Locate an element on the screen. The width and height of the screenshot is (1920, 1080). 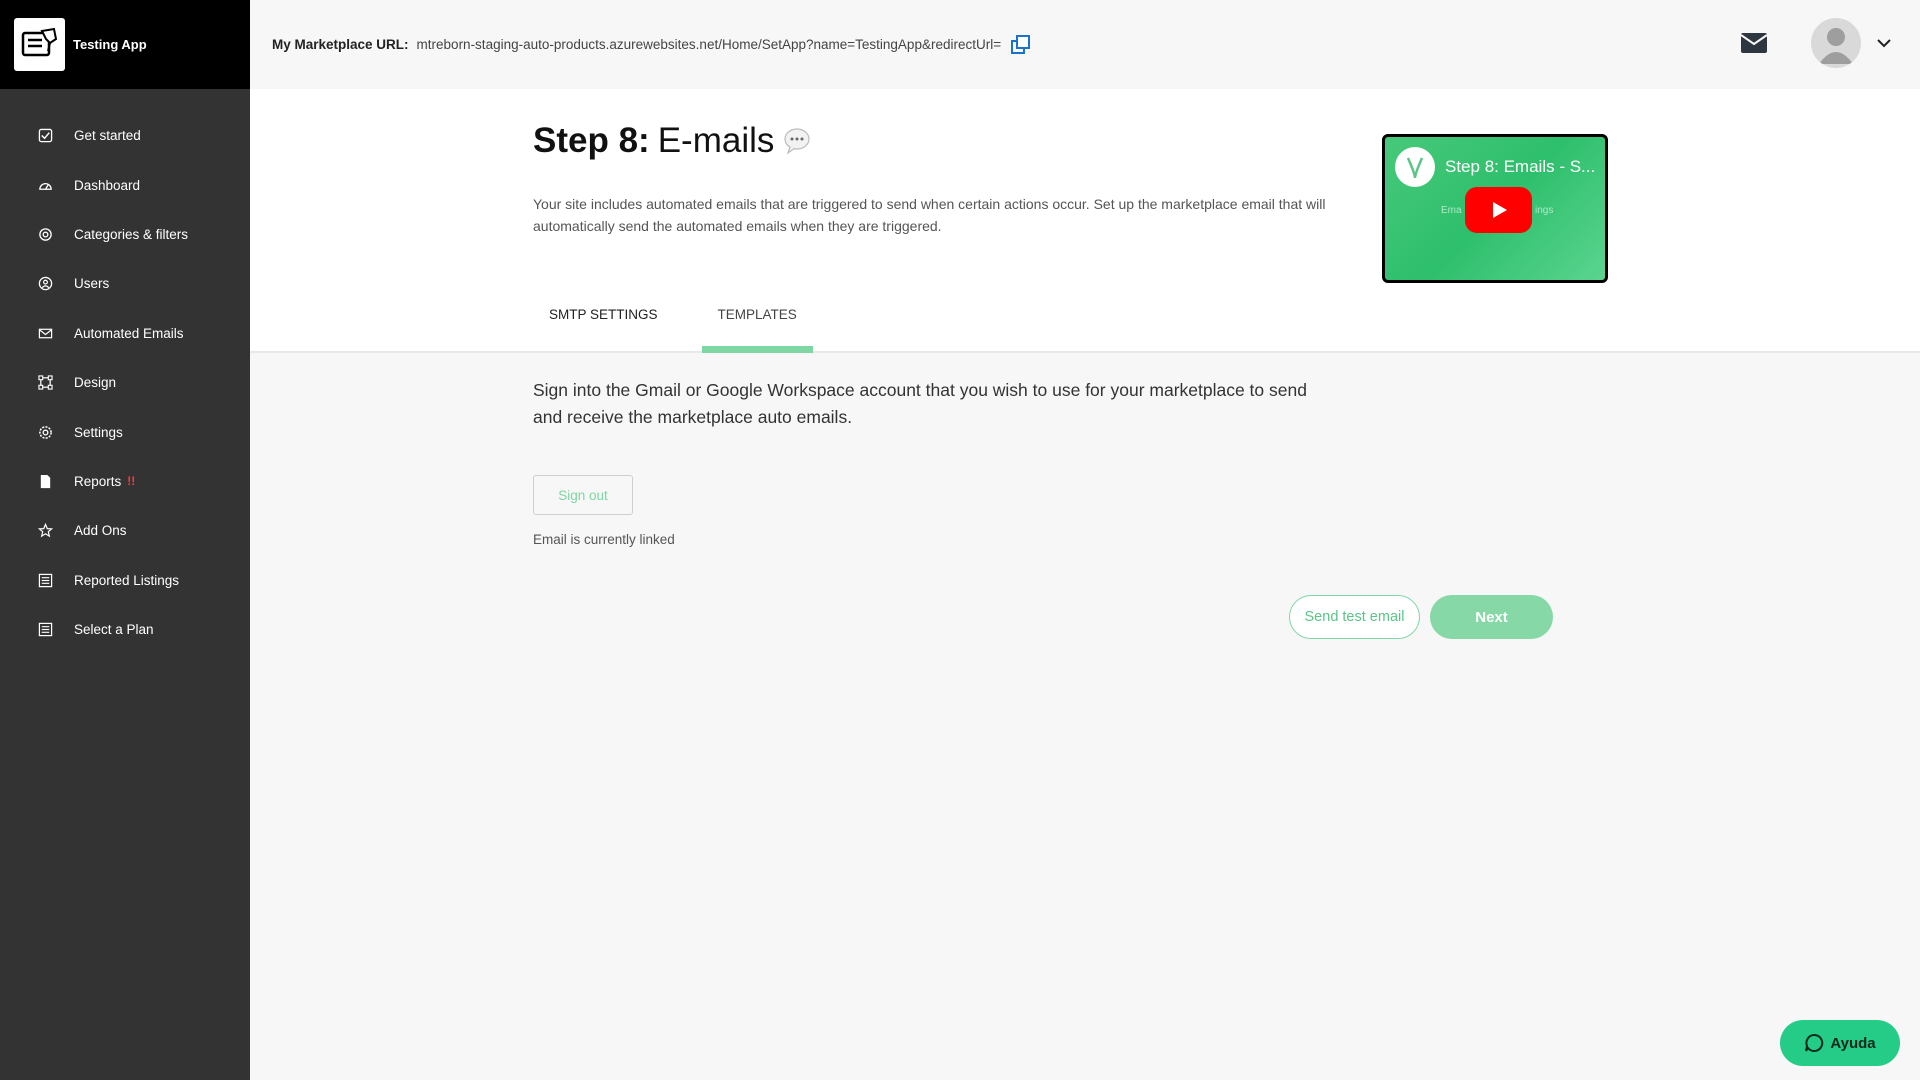
design-icon is located at coordinates (45, 383).